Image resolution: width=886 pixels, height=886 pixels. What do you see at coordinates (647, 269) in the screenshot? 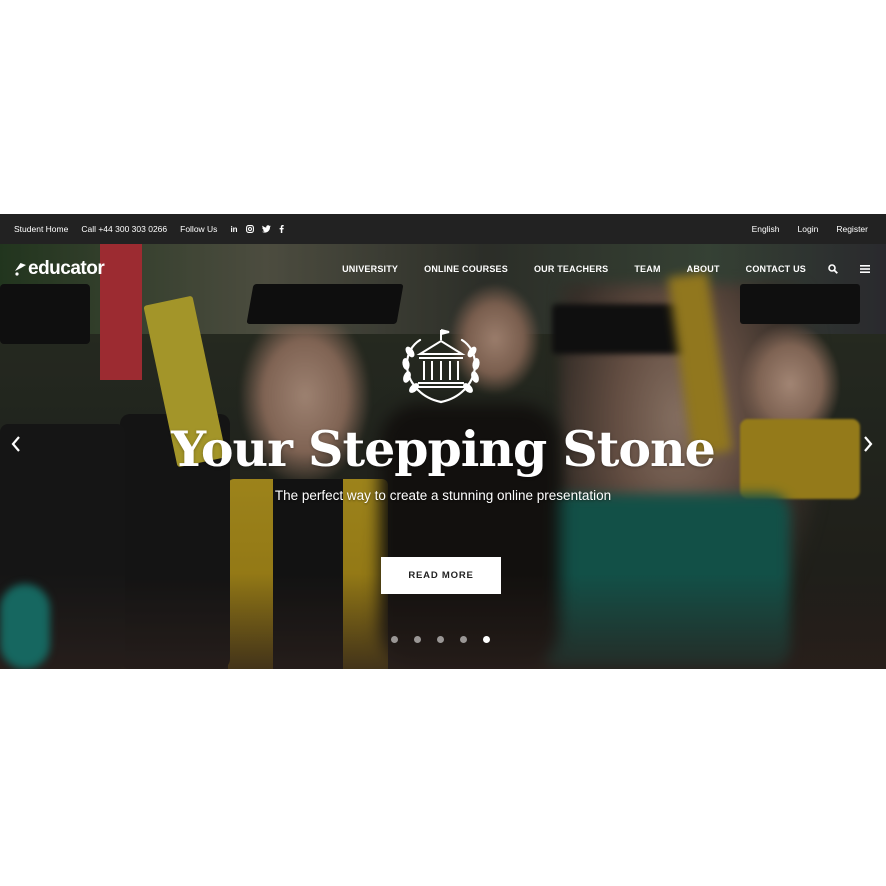
I see `nav-team: TEAM` at bounding box center [647, 269].